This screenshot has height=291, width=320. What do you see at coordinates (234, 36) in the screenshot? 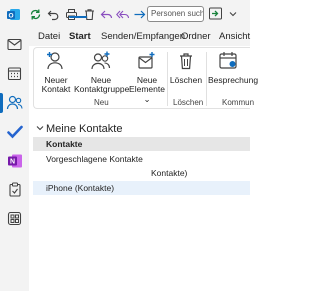
I see `tab-ansicht: Ansicht` at bounding box center [234, 36].